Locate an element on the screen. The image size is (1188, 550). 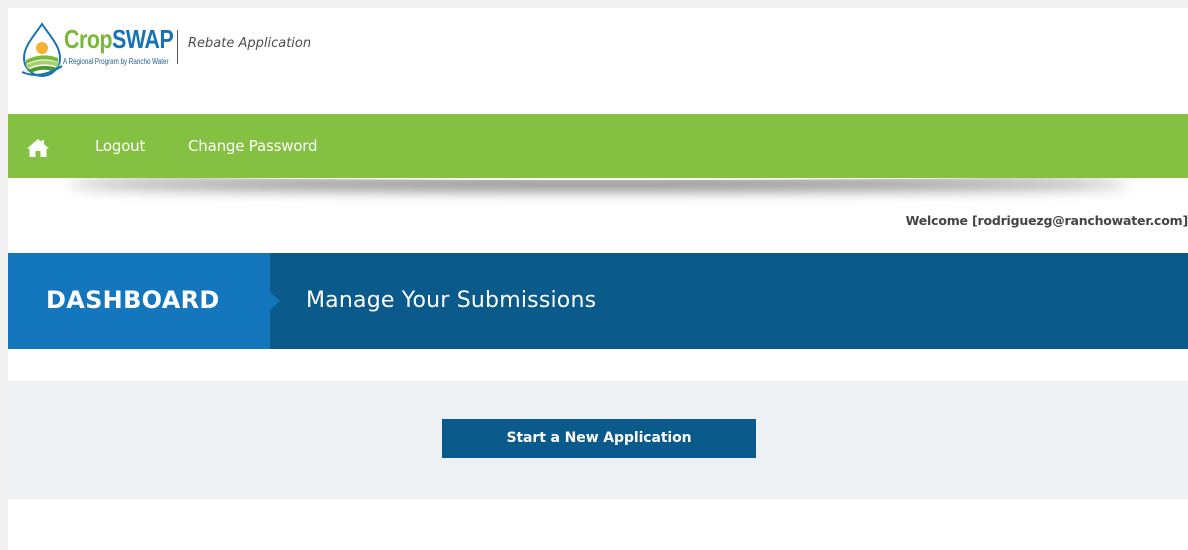
cropswap-logo-icon is located at coordinates (42, 49).